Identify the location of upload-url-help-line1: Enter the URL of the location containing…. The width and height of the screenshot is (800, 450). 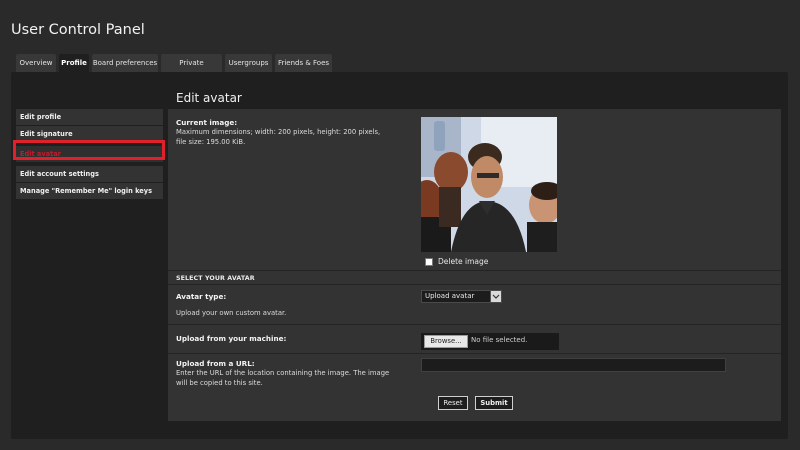
(283, 373).